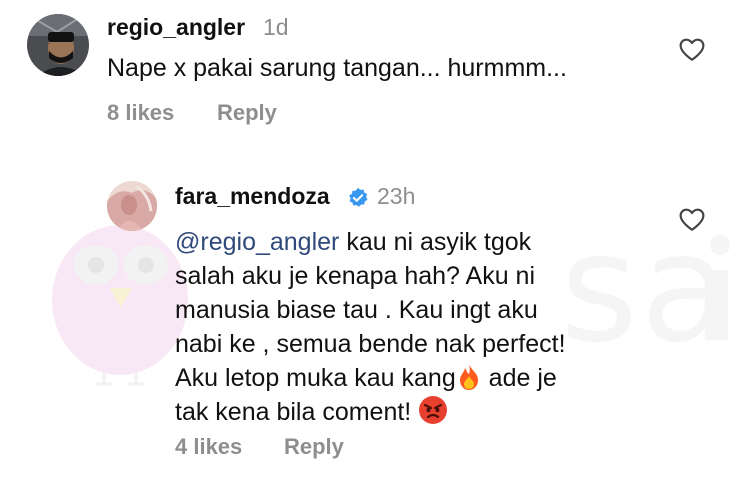 This screenshot has height=495, width=750. I want to click on comment-timestamp: 23h, so click(396, 196).